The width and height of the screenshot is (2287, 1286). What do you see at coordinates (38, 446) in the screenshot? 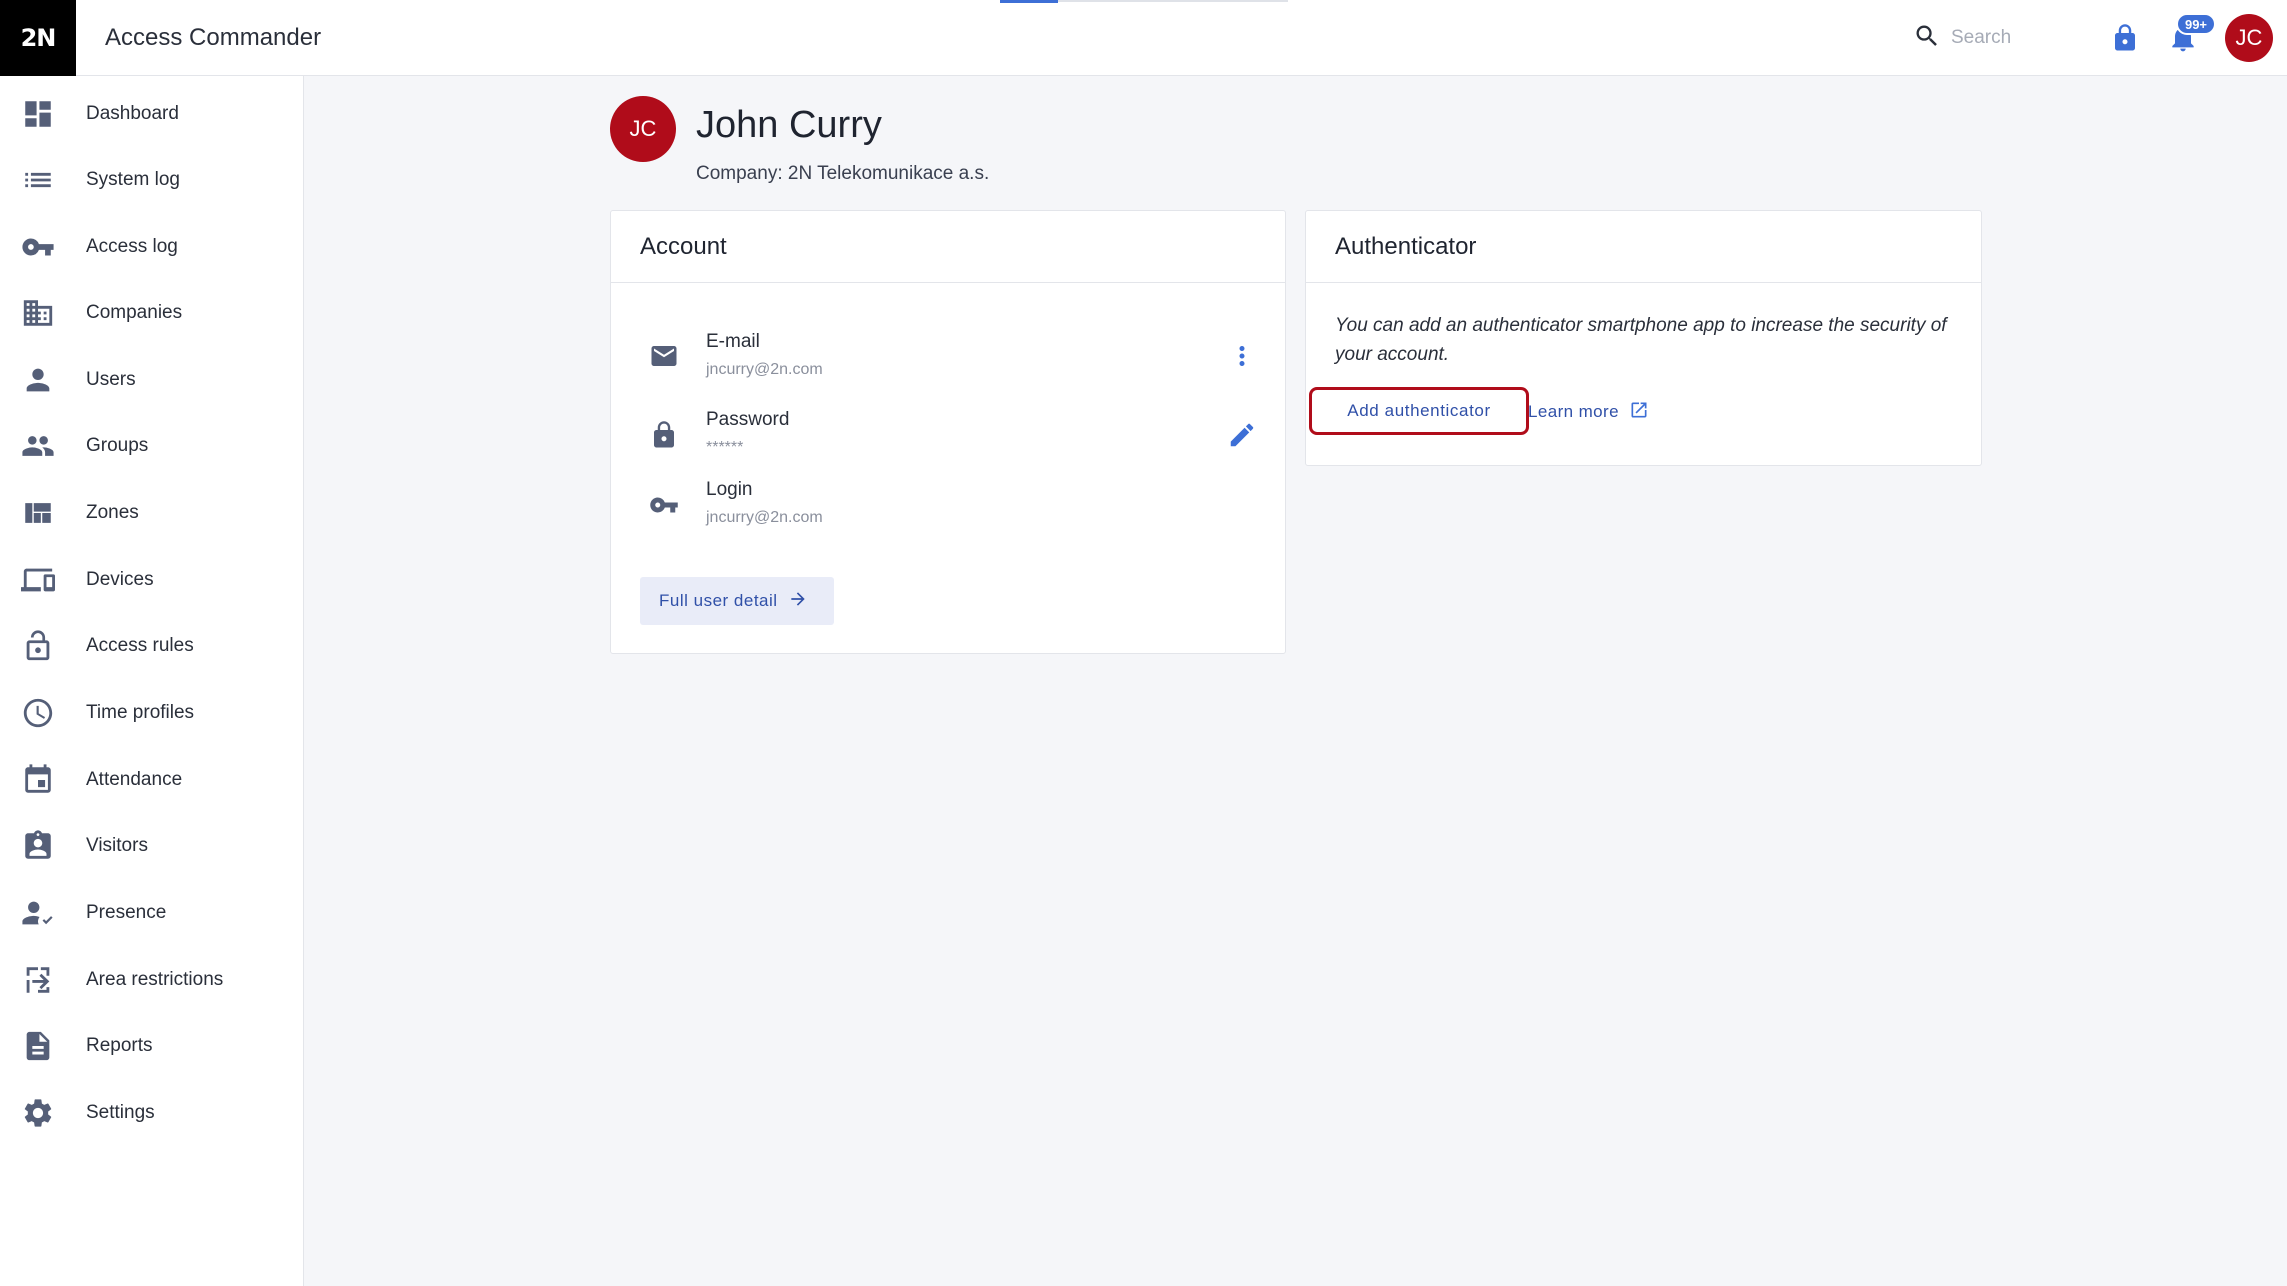
I see `people-icon` at bounding box center [38, 446].